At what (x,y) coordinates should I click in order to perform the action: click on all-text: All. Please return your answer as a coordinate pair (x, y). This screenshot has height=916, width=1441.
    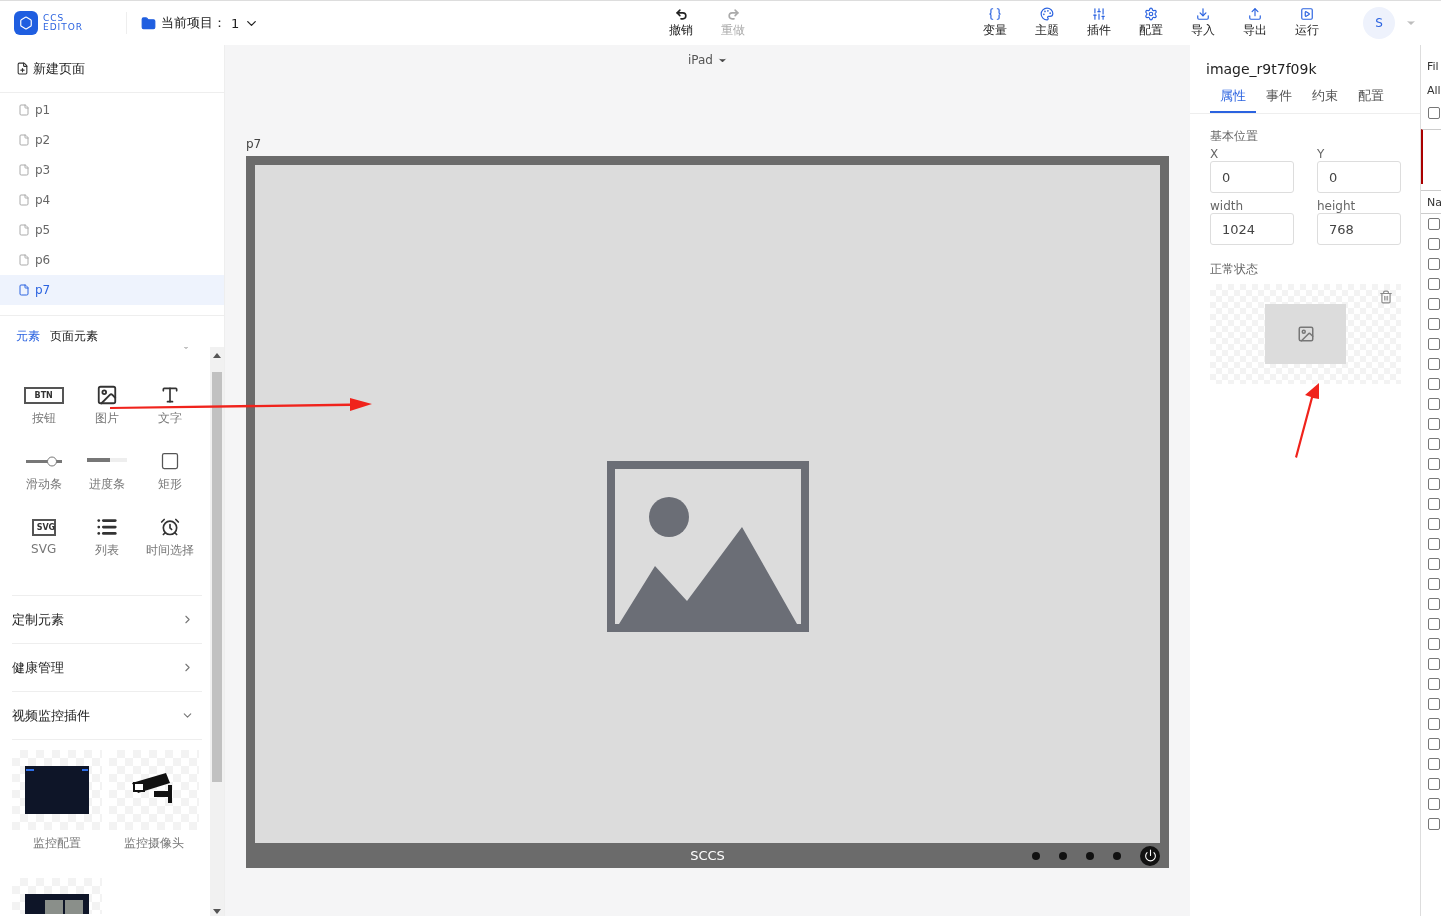
    Looking at the image, I should click on (1433, 91).